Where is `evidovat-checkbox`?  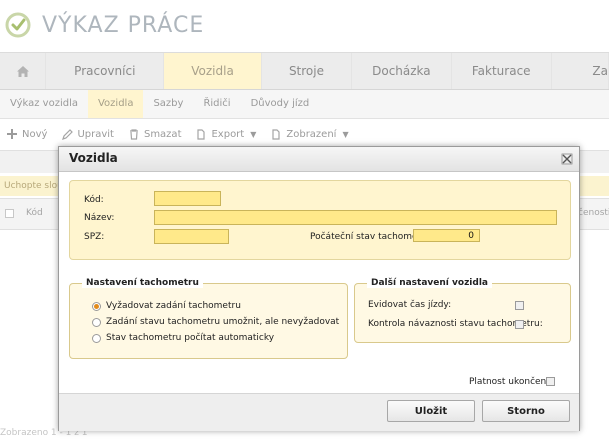
evidovat-checkbox is located at coordinates (519, 305).